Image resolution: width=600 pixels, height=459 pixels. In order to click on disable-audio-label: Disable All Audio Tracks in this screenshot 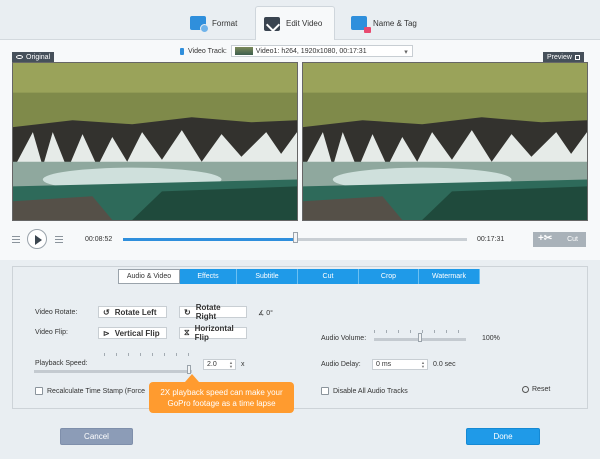, I will do `click(370, 391)`.